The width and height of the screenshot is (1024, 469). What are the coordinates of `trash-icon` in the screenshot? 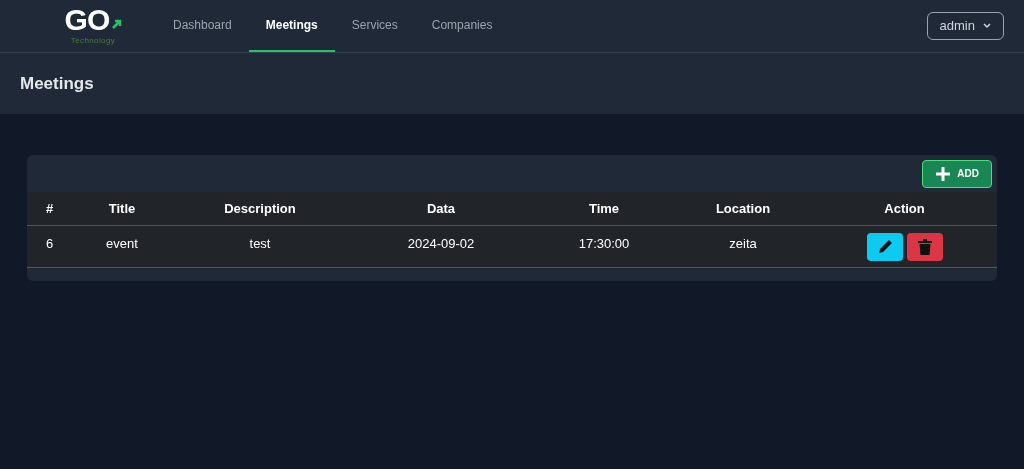 It's located at (924, 246).